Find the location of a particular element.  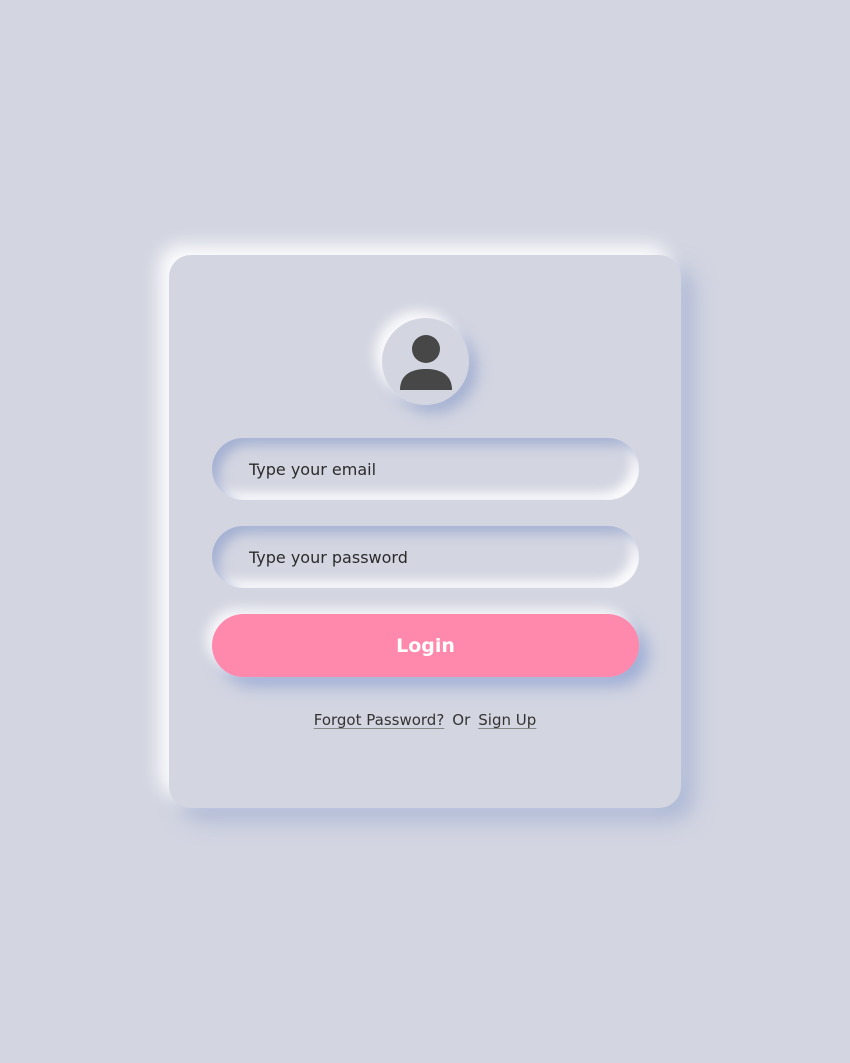

avatar is located at coordinates (425, 361).